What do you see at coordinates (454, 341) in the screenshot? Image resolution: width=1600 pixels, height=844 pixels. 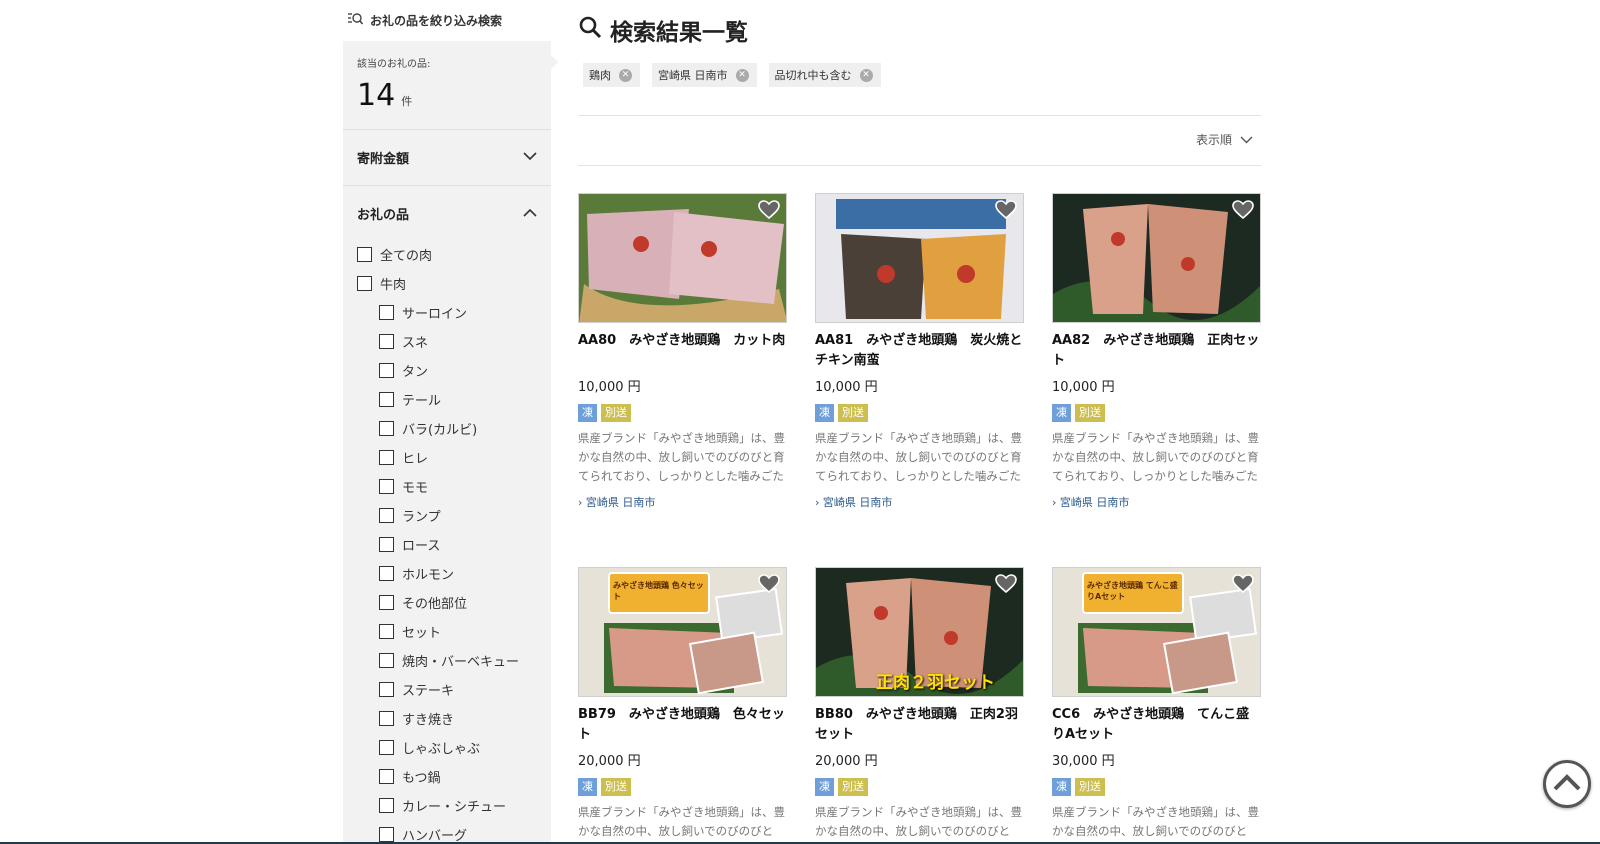 I see `category-checkbox-item: スネ` at bounding box center [454, 341].